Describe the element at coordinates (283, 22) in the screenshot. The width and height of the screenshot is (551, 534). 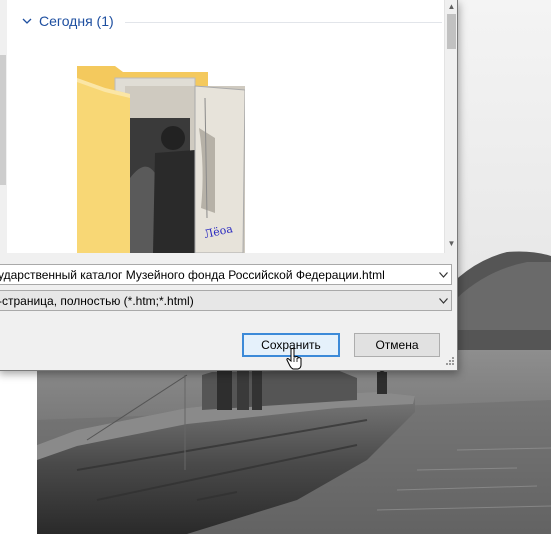
I see `group-divider` at that location.